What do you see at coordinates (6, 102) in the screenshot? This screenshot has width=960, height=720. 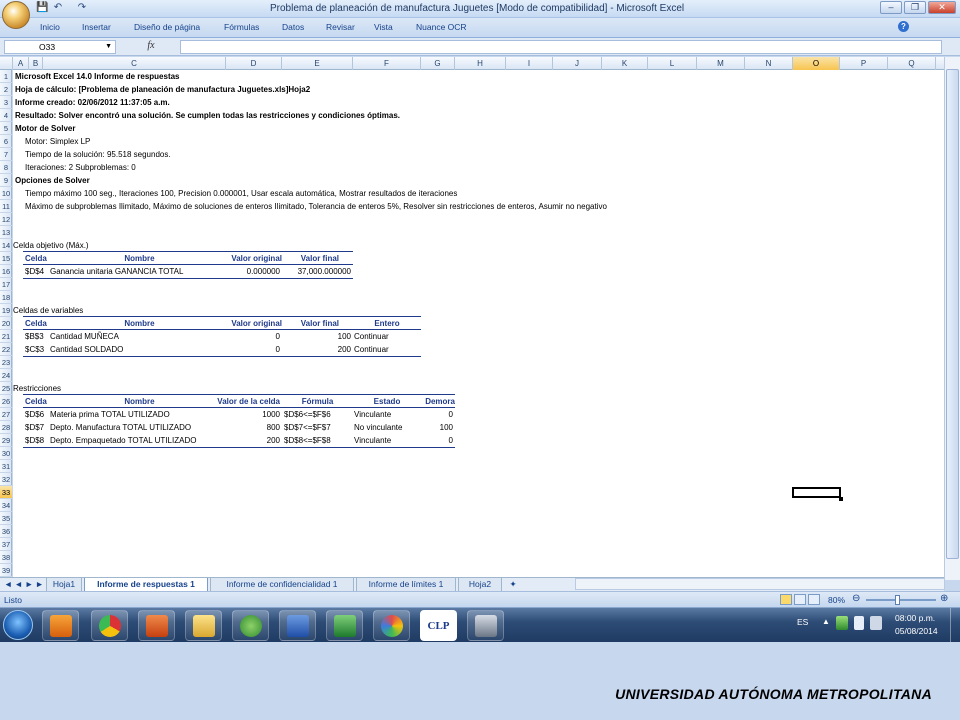 I see `row-header: 3` at bounding box center [6, 102].